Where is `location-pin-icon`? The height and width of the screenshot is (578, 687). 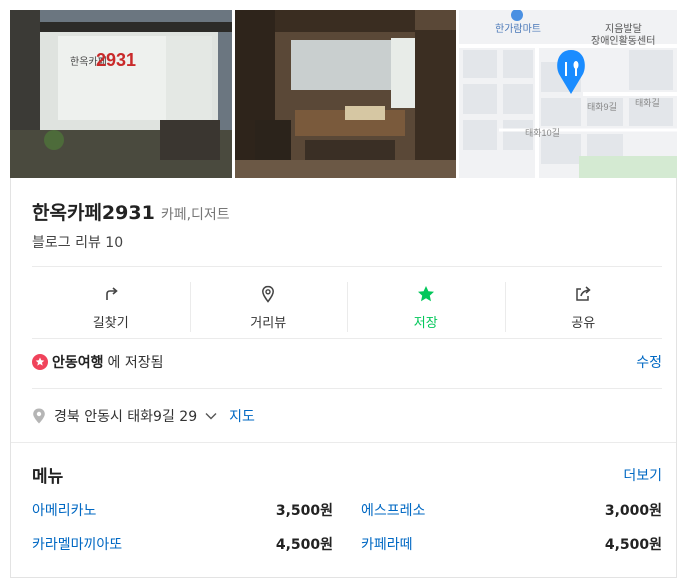
location-pin-icon is located at coordinates (268, 294).